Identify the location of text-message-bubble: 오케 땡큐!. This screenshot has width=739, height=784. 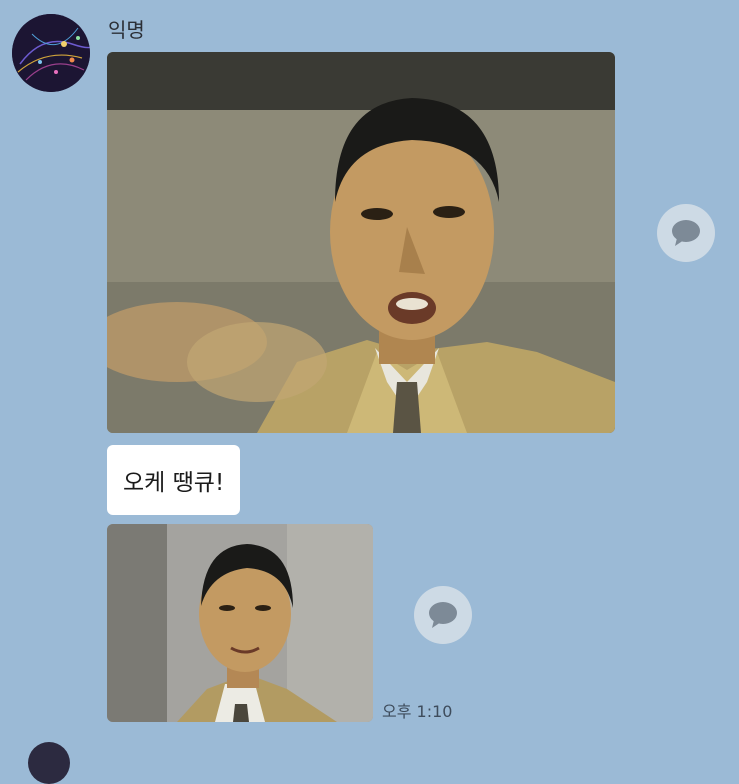
(174, 480).